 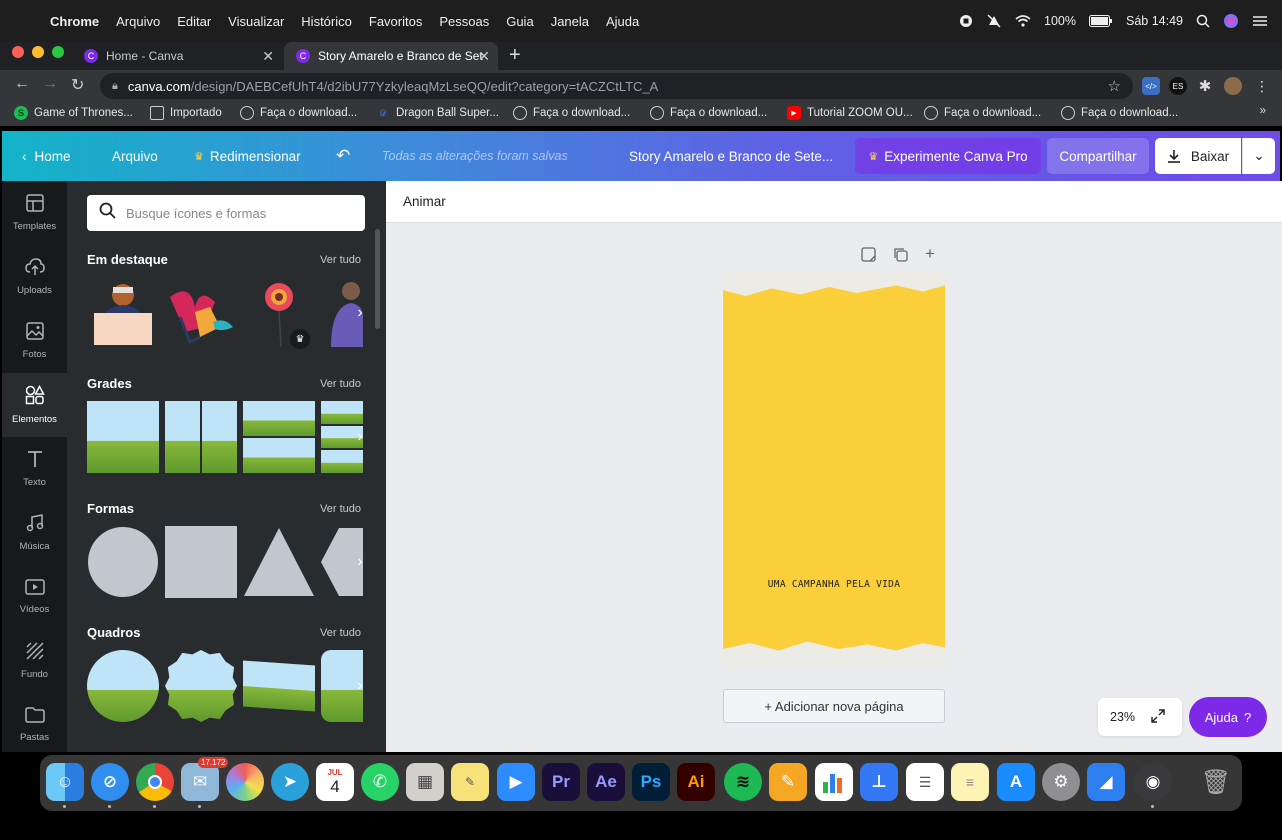 What do you see at coordinates (340, 633) in the screenshot?
I see `see-all-frames-link: Ver tudo` at bounding box center [340, 633].